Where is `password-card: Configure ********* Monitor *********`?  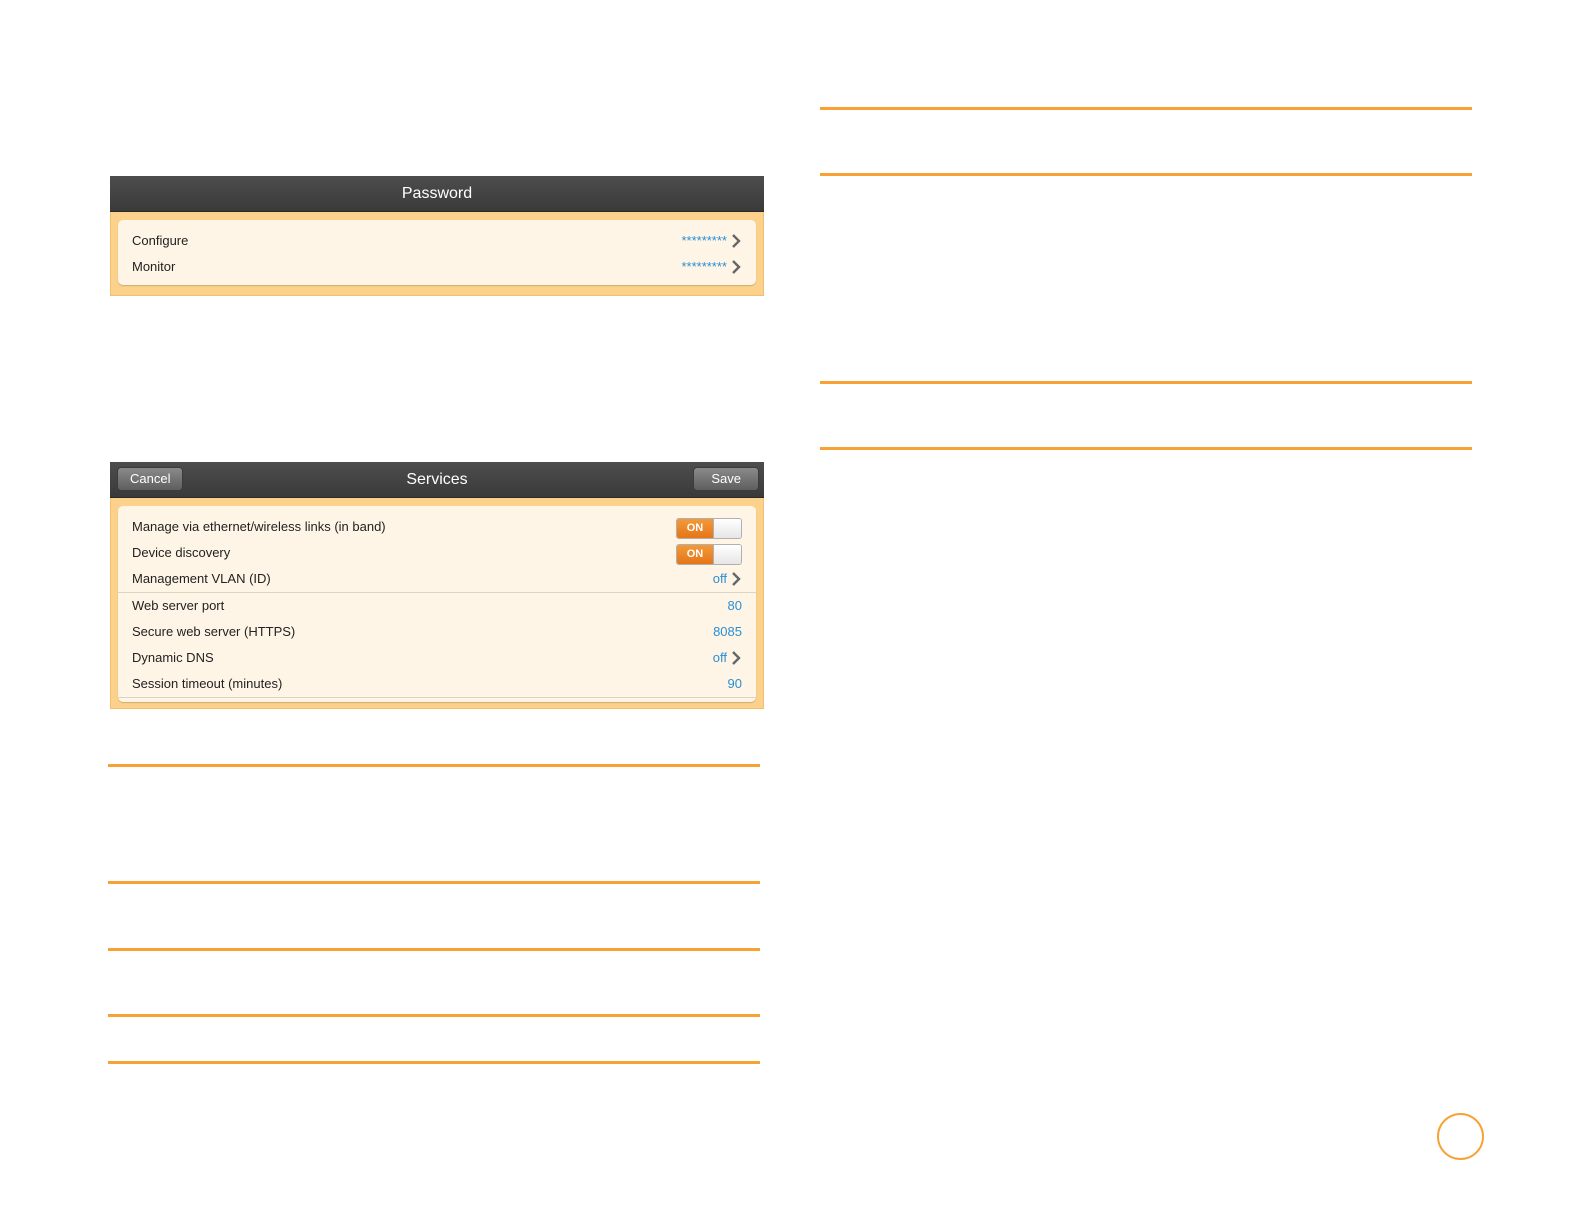
password-card: Configure ********* Monitor ********* is located at coordinates (437, 252).